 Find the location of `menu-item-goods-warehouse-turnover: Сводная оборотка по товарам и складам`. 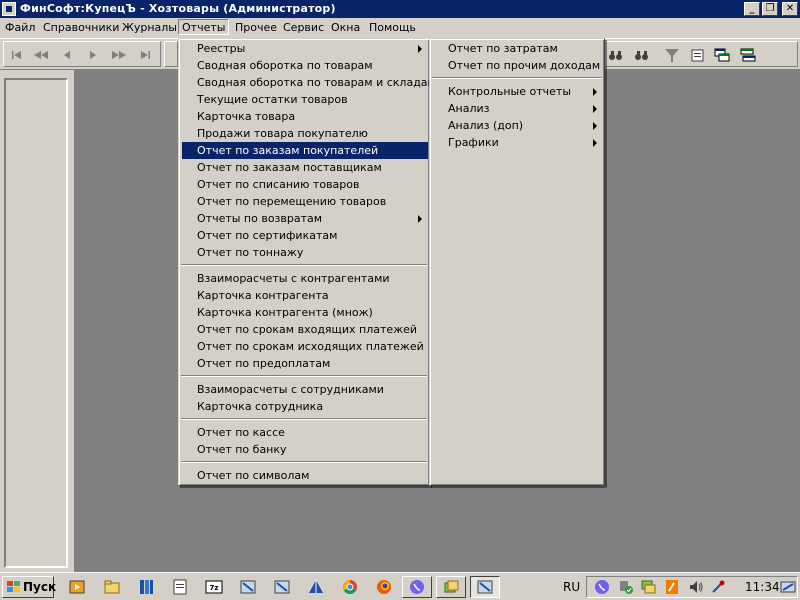

menu-item-goods-warehouse-turnover: Сводная оборотка по товарам и складам is located at coordinates (309, 82).